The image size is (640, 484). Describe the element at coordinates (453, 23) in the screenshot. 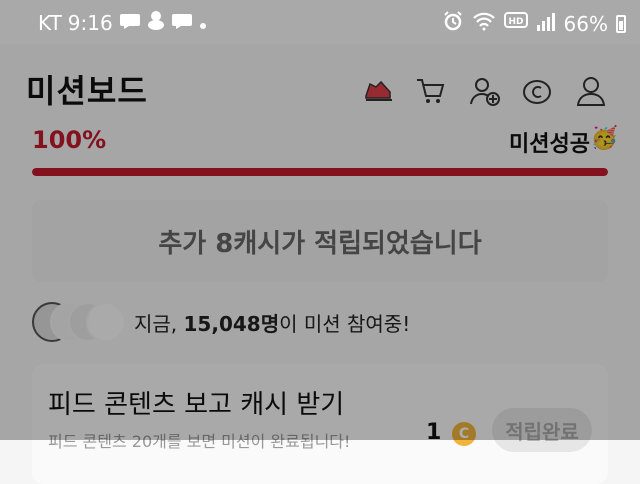

I see `alarm-icon` at that location.